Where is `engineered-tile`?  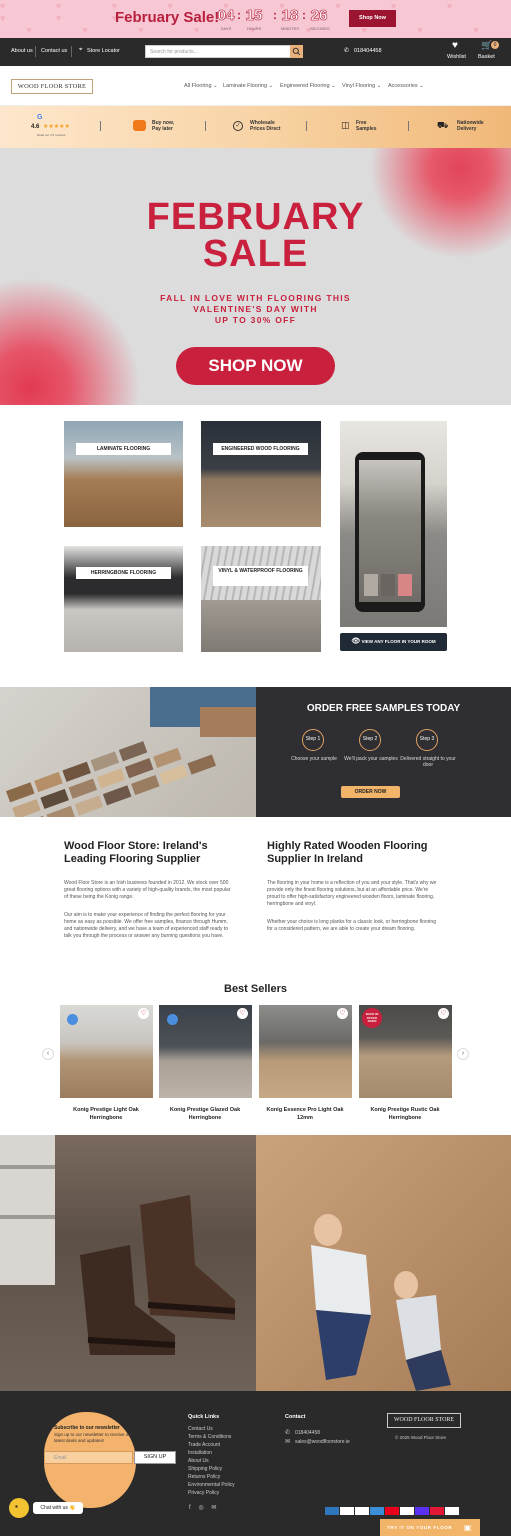
engineered-tile is located at coordinates (261, 474).